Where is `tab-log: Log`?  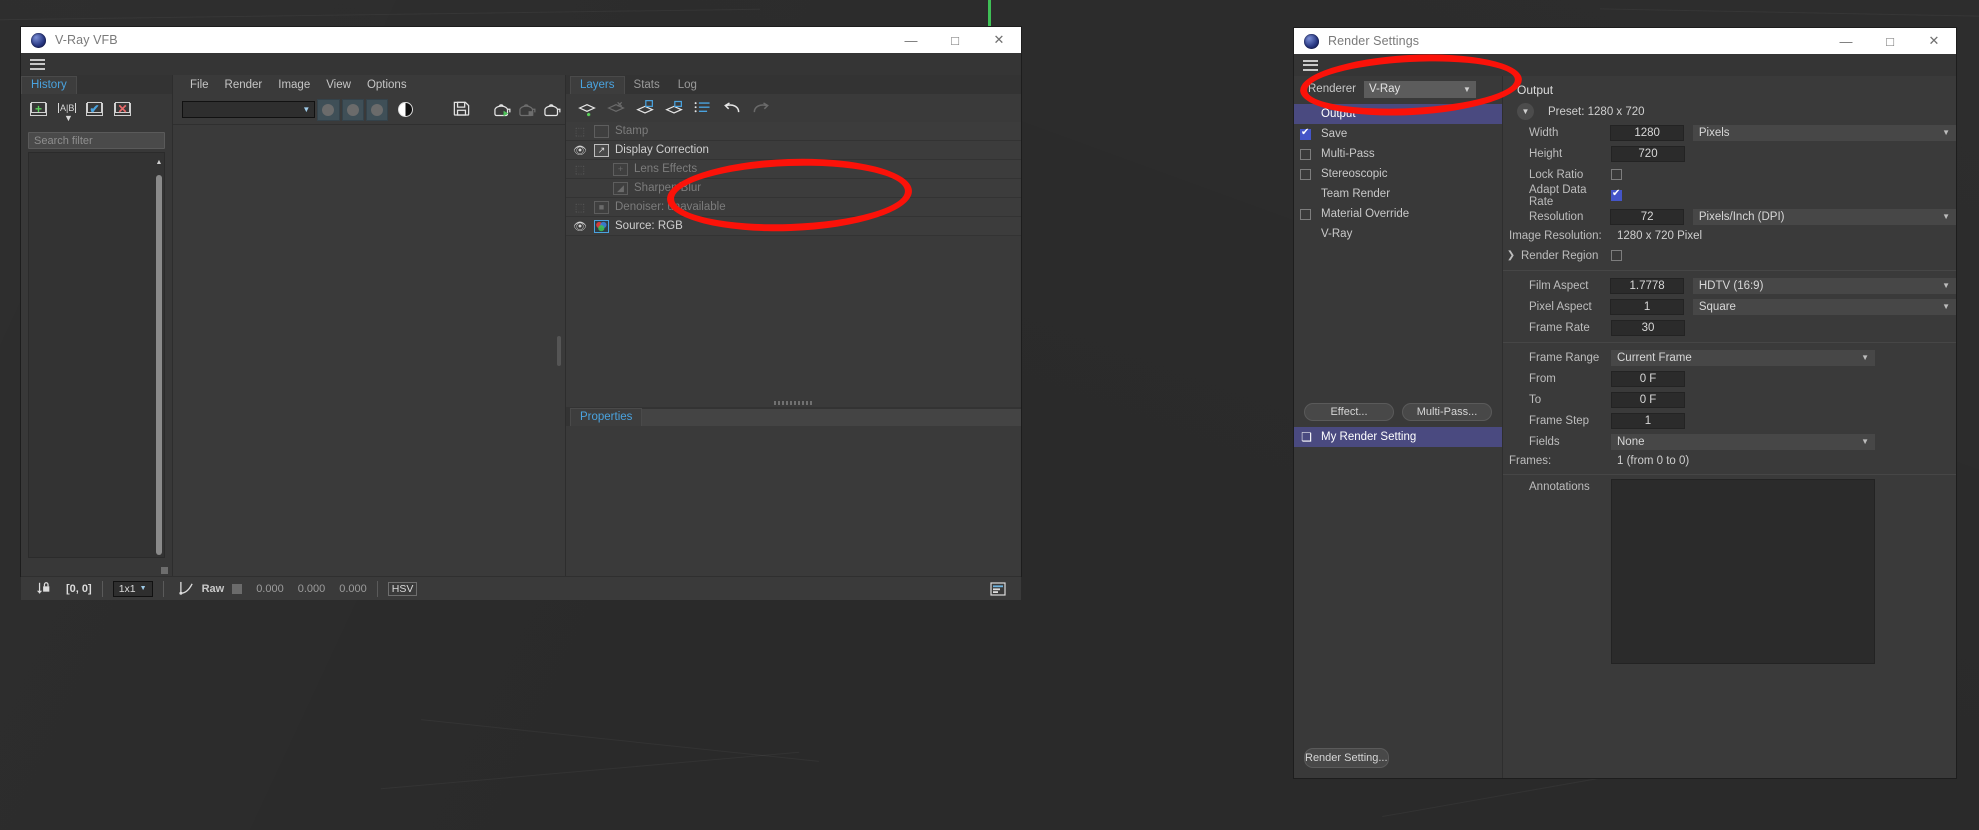 tab-log: Log is located at coordinates (687, 85).